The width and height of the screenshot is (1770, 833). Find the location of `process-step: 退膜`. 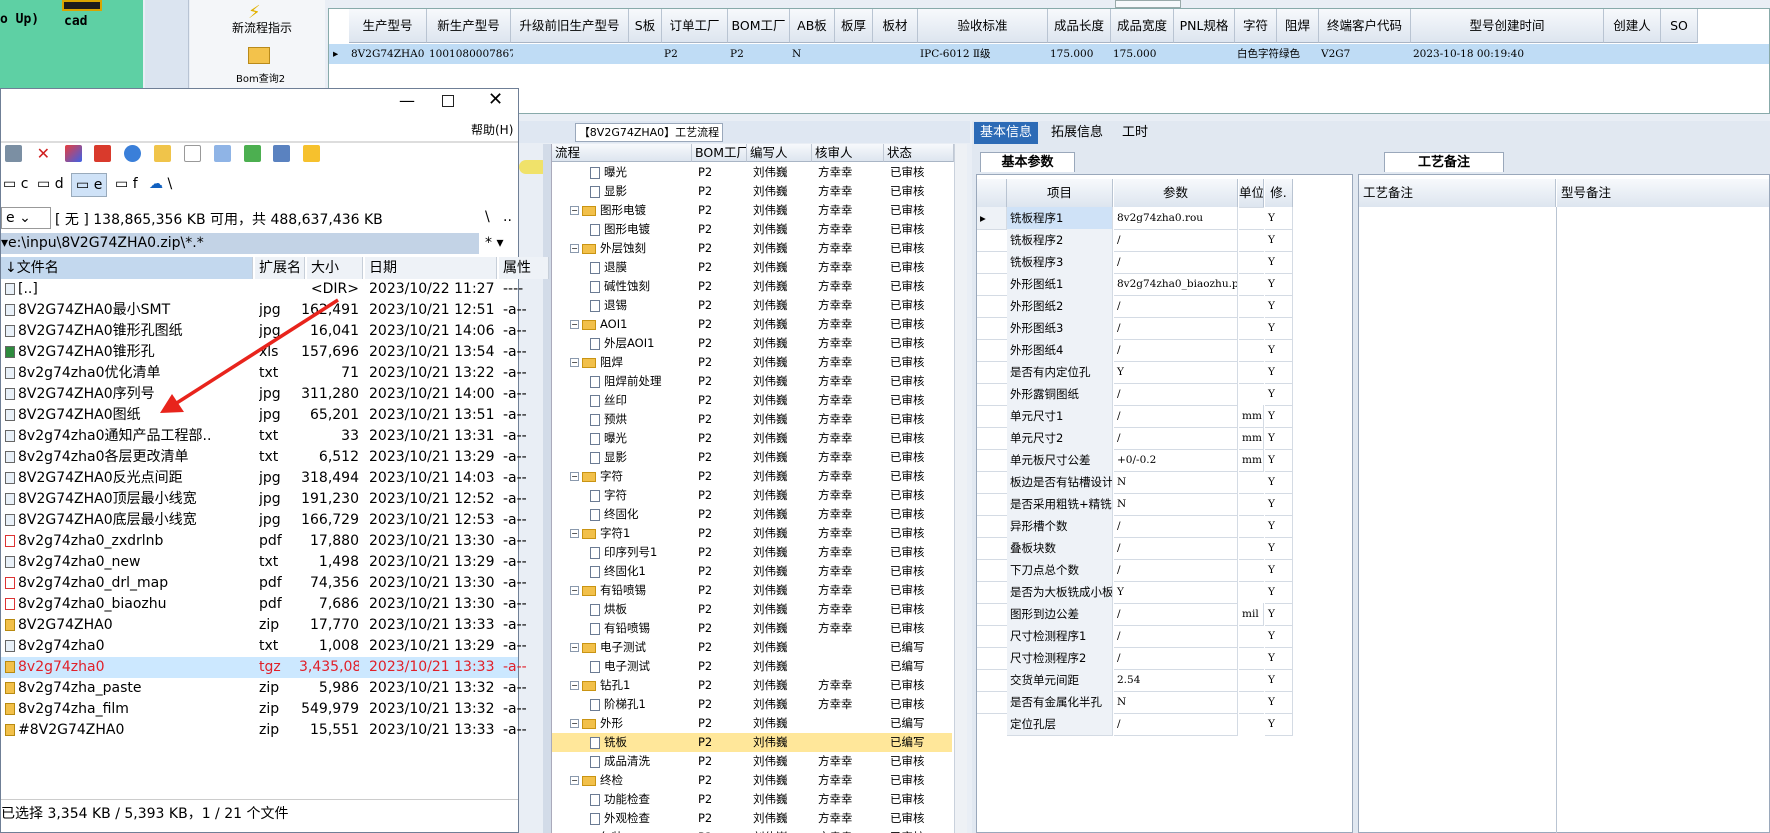

process-step: 退膜 is located at coordinates (640, 267).